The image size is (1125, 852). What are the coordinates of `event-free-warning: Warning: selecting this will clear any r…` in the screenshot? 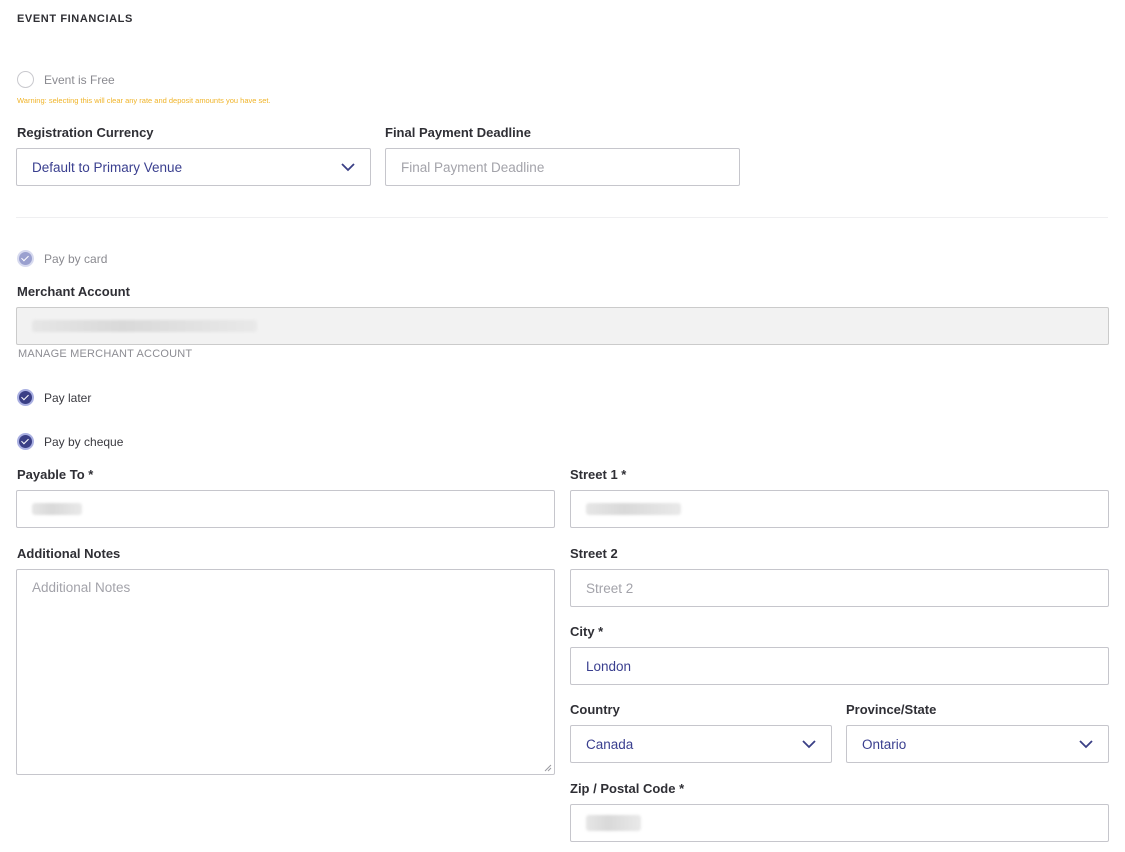 It's located at (144, 100).